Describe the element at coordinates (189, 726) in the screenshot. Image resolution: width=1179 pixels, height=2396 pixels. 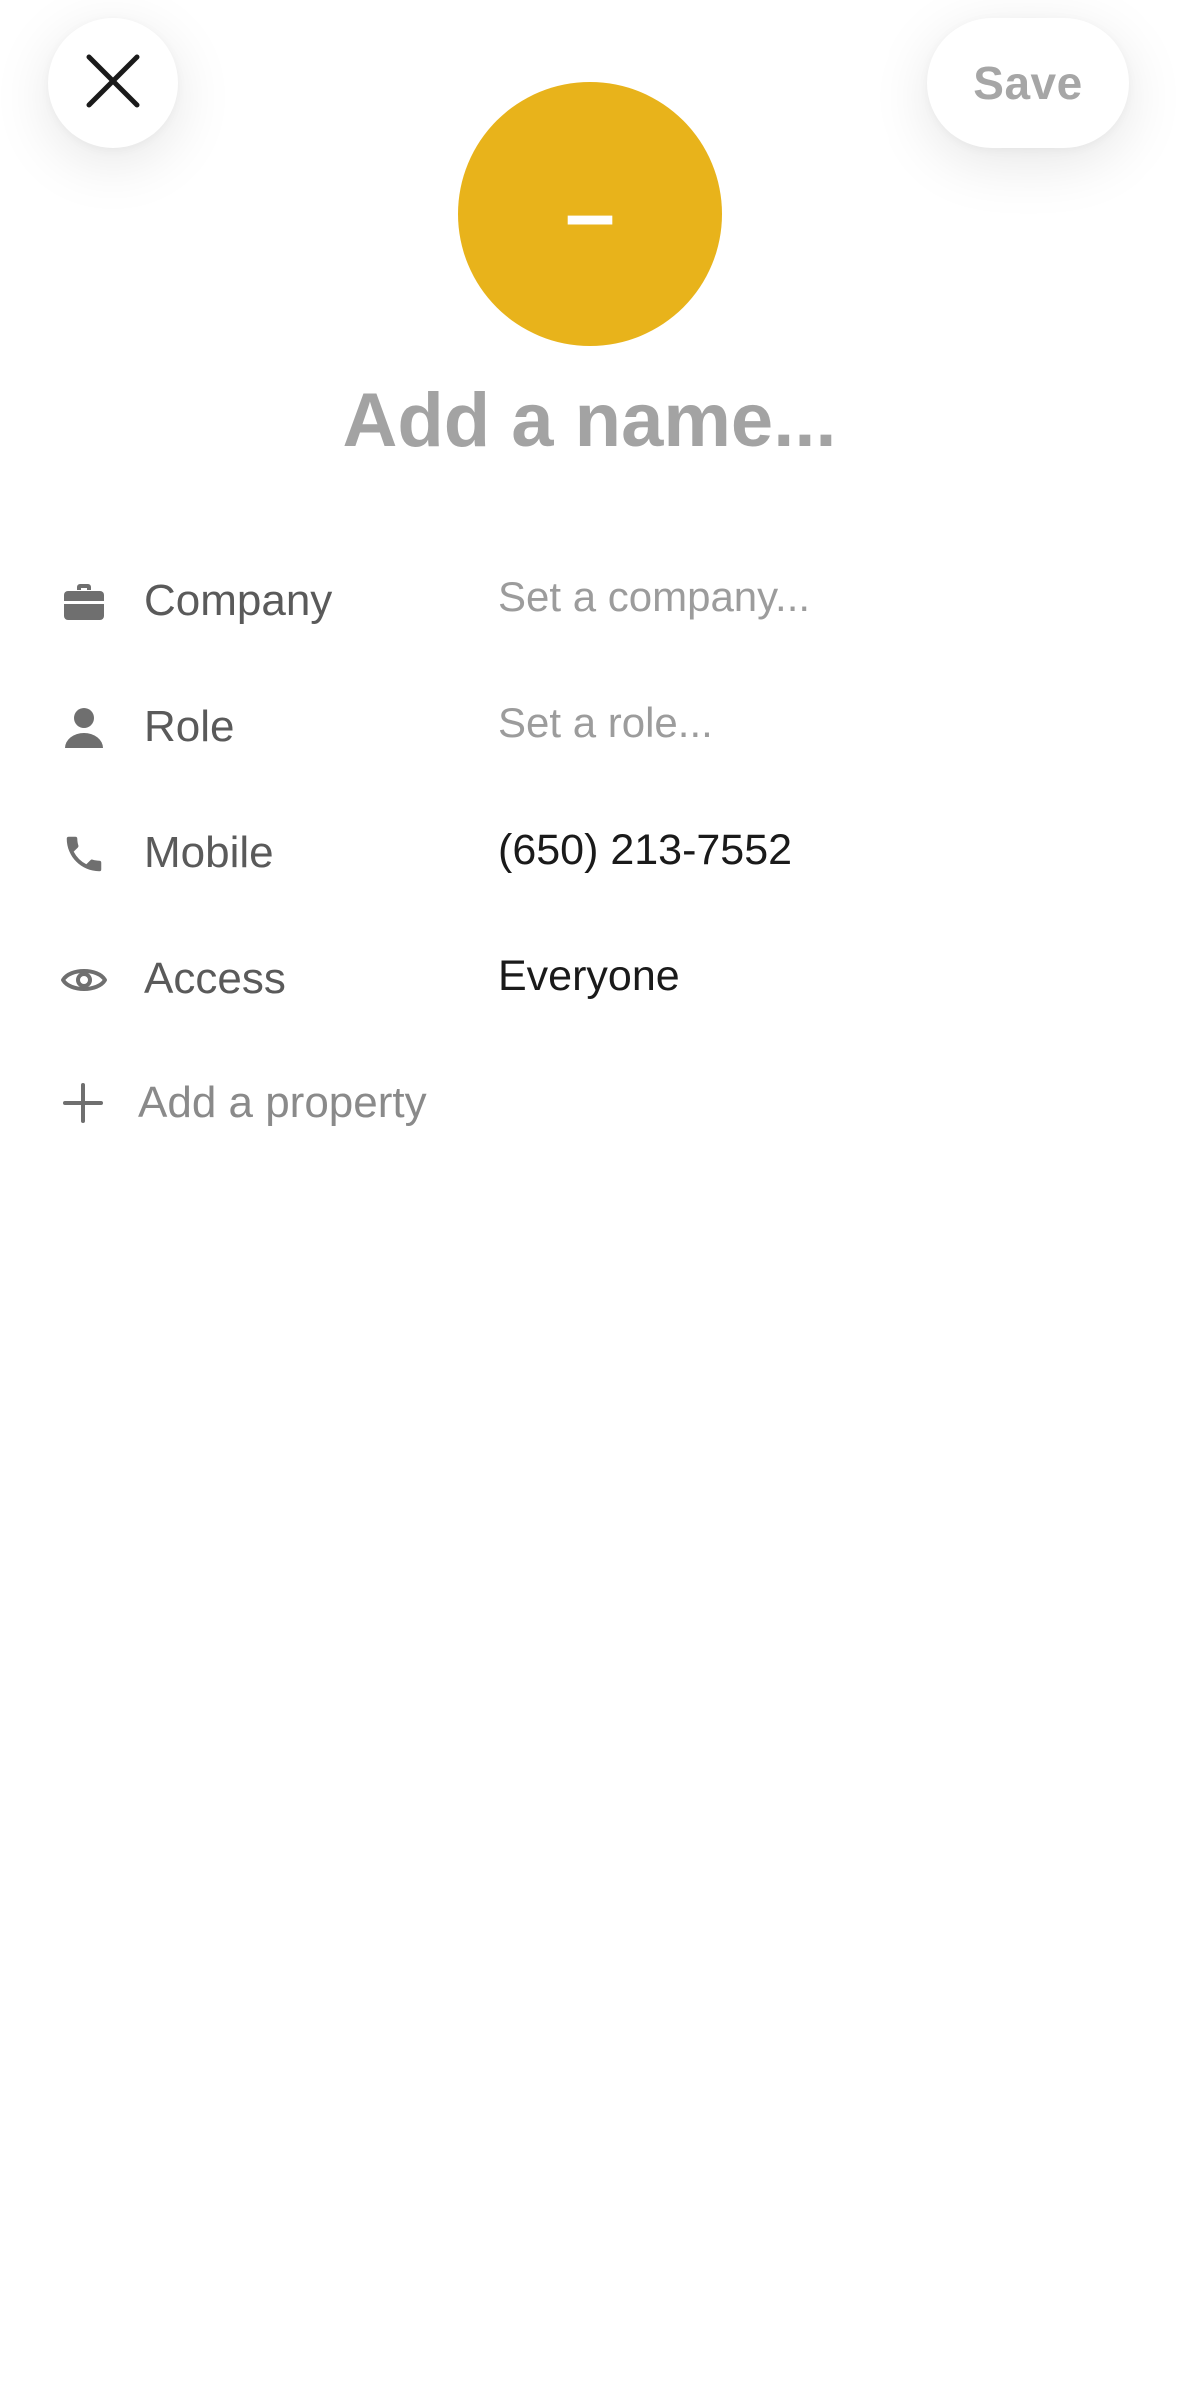
I see `property-label-role: Role` at that location.